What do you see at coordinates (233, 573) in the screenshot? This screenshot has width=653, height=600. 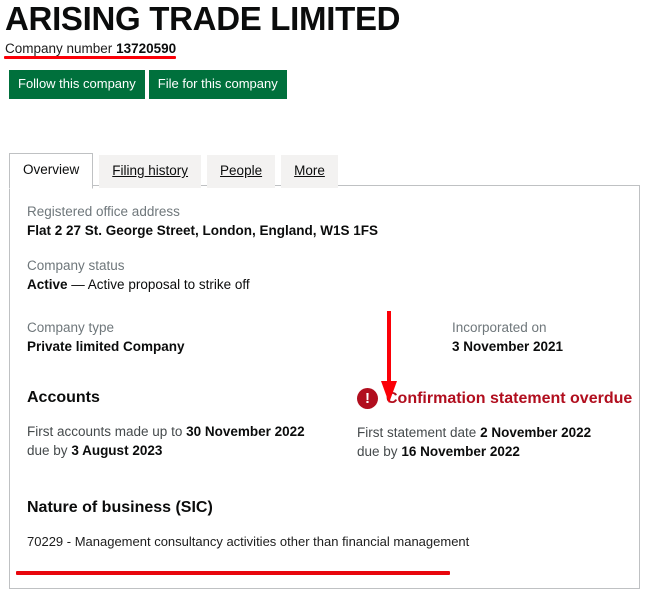 I see `annotation-underline-sic` at bounding box center [233, 573].